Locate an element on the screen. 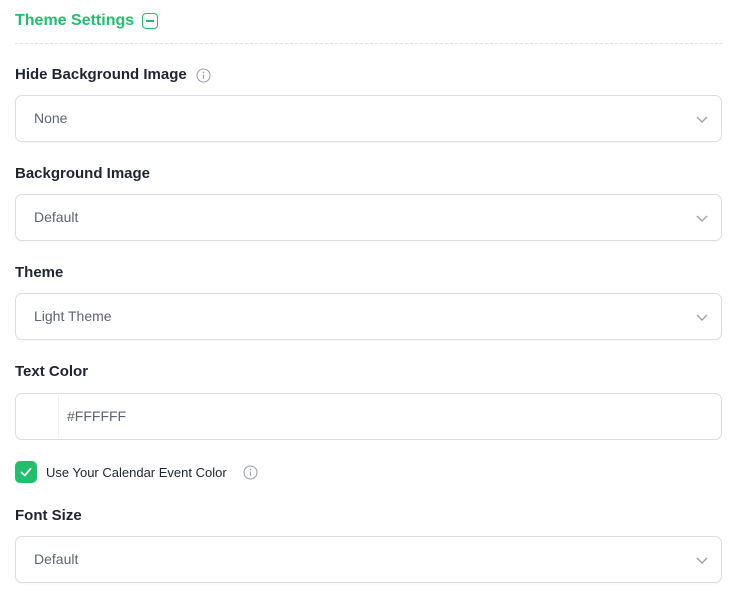 Image resolution: width=744 pixels, height=600 pixels. calendar-color-label: Use Your Calendar Event Color is located at coordinates (136, 472).